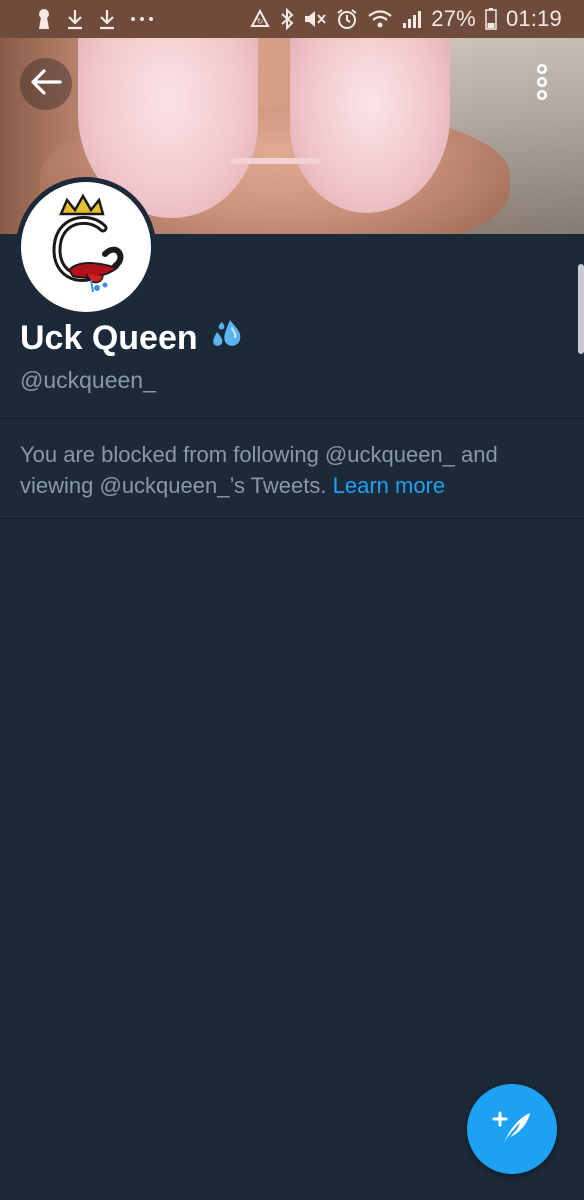 The width and height of the screenshot is (584, 1200). What do you see at coordinates (287, 19) in the screenshot?
I see `bluetooth-icon` at bounding box center [287, 19].